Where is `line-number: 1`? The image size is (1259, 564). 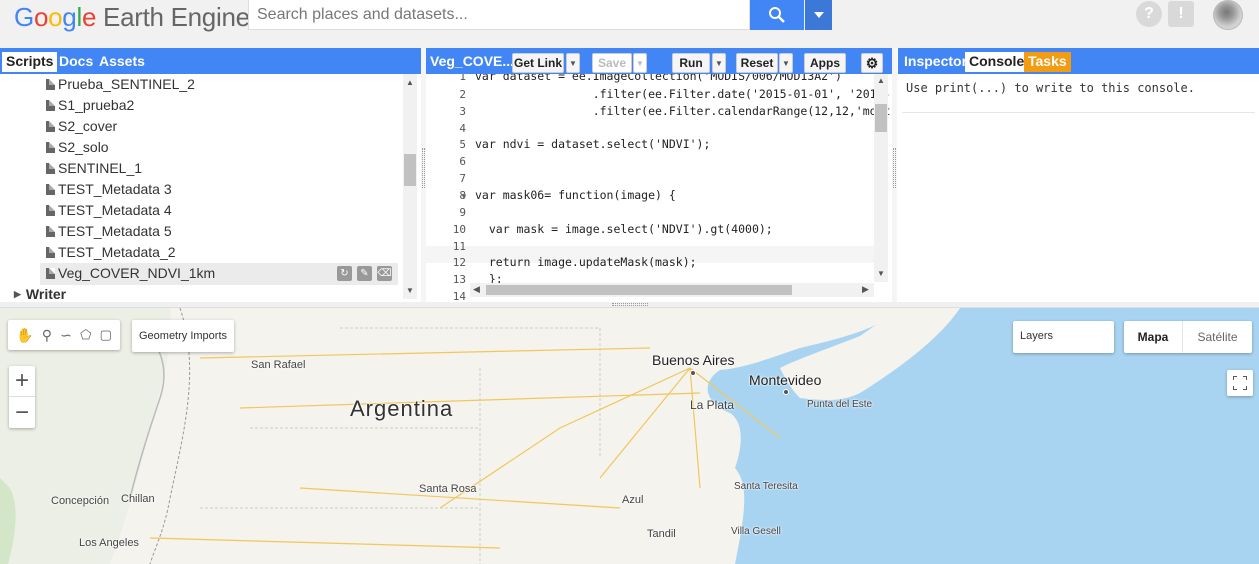 line-number: 1 is located at coordinates (462, 78).